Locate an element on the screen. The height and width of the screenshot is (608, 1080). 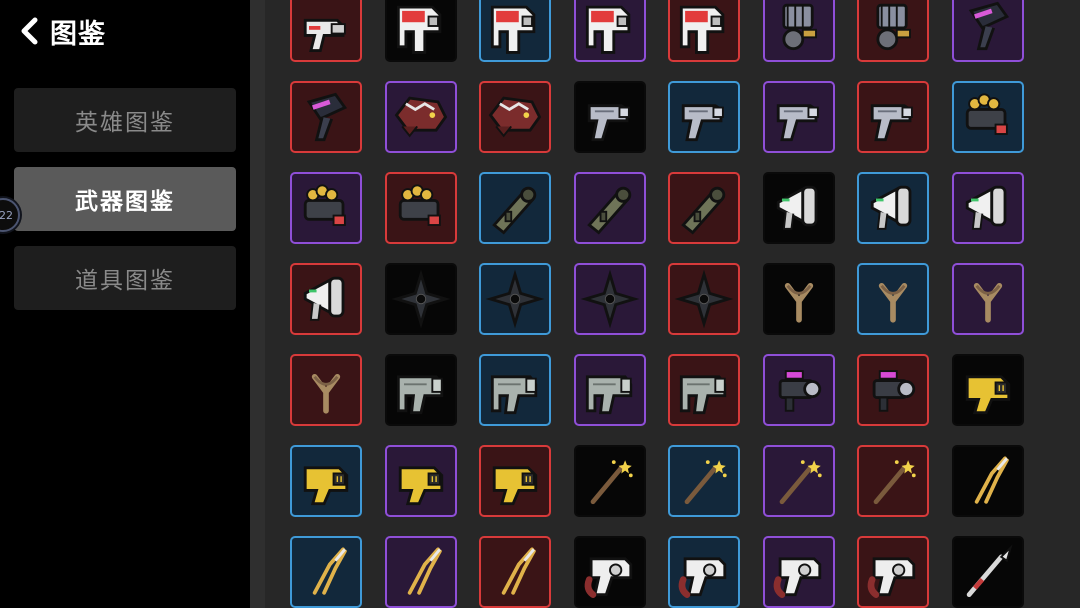
treasure-cannon-icon is located at coordinates (324, 205).